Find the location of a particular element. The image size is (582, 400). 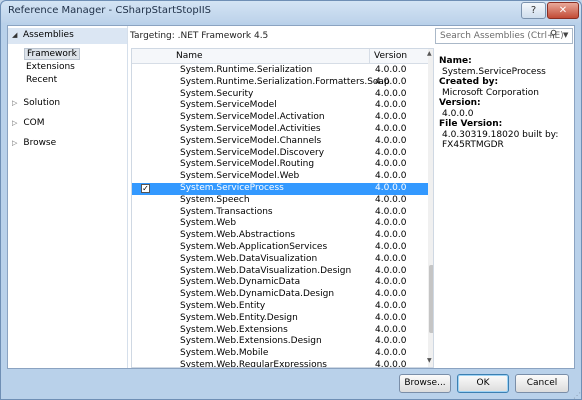

list-row: System.Speech 4.0.0.0 is located at coordinates (280, 201).